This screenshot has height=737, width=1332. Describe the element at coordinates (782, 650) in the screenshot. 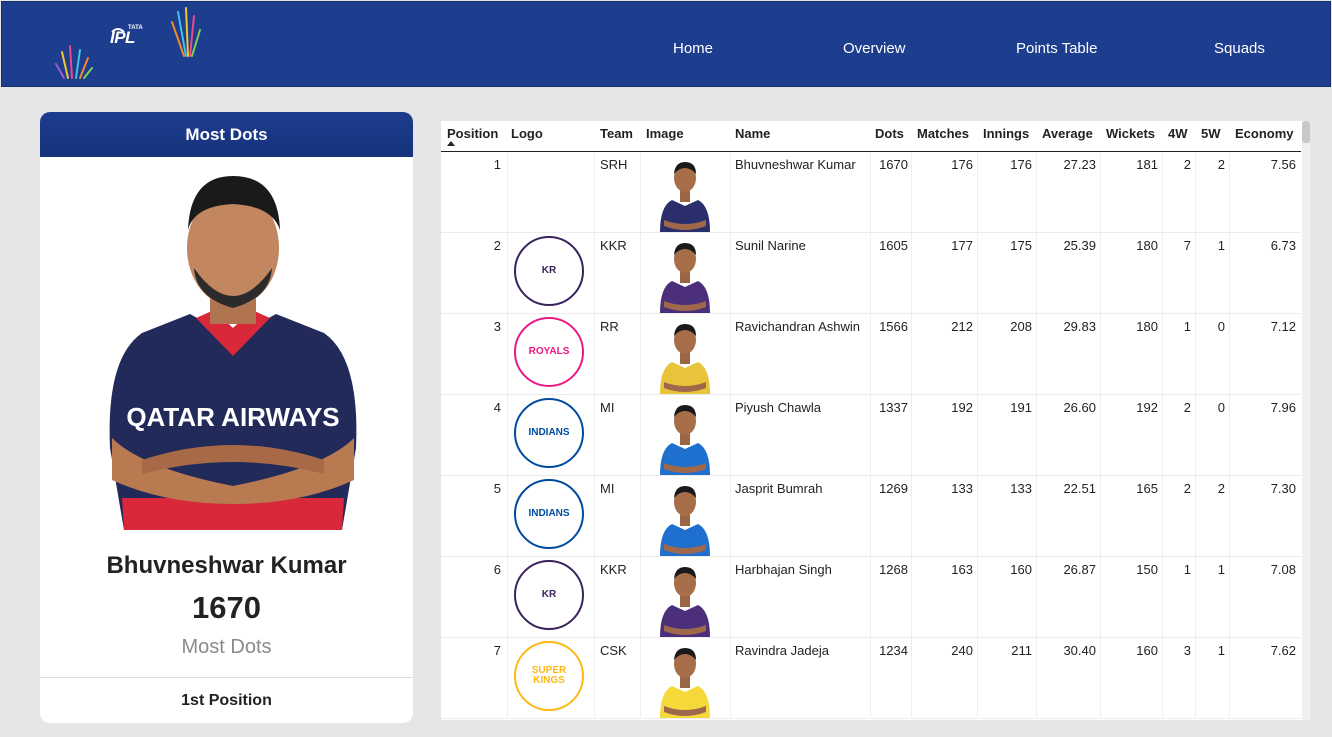

I see `cell-name: Ravindra Jadeja` at that location.